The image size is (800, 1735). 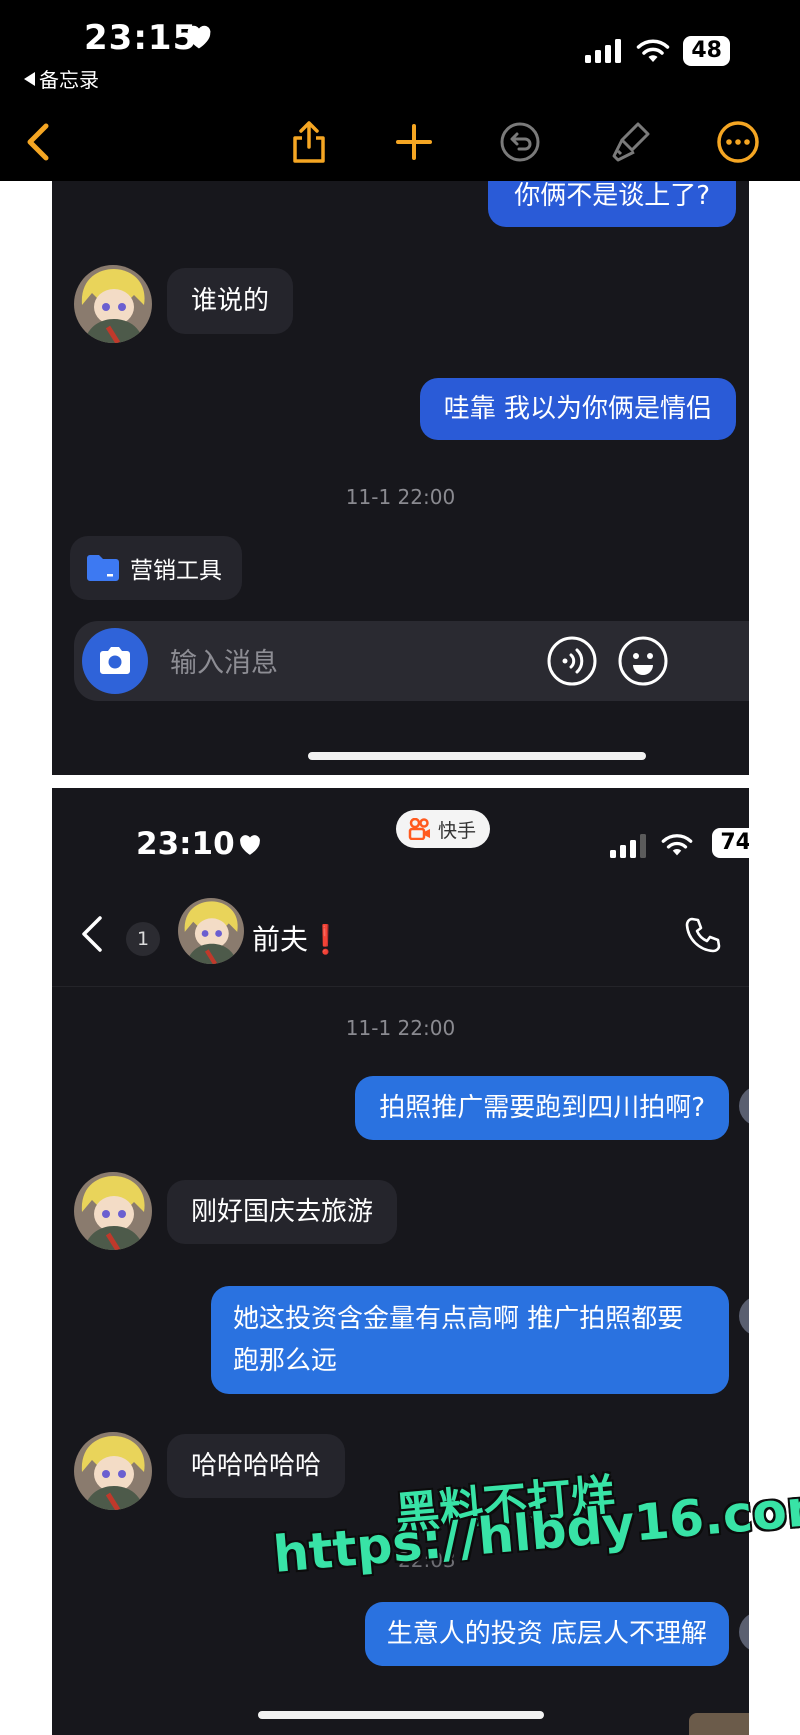 I want to click on battery-indicator: 74, so click(x=730, y=843).